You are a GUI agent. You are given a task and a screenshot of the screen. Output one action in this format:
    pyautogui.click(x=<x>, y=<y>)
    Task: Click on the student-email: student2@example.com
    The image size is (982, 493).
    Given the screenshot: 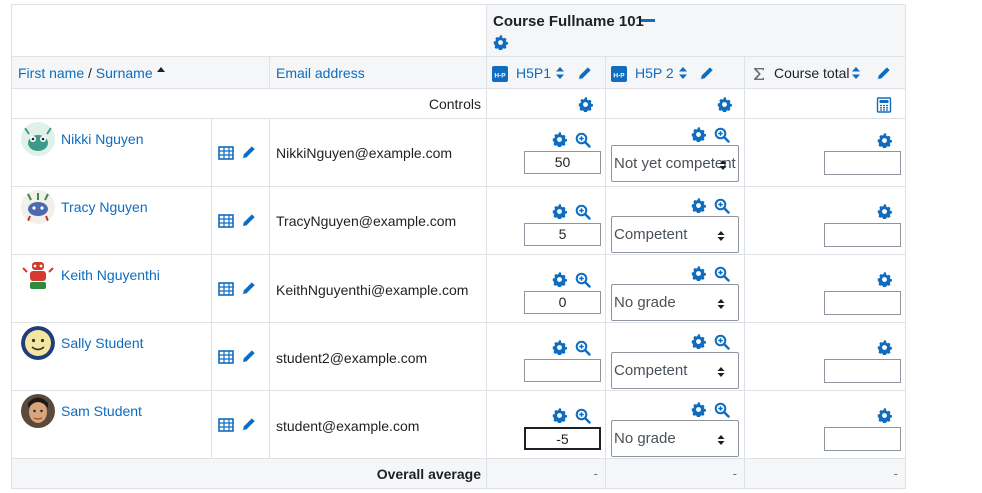 What is the action you would take?
    pyautogui.click(x=352, y=358)
    